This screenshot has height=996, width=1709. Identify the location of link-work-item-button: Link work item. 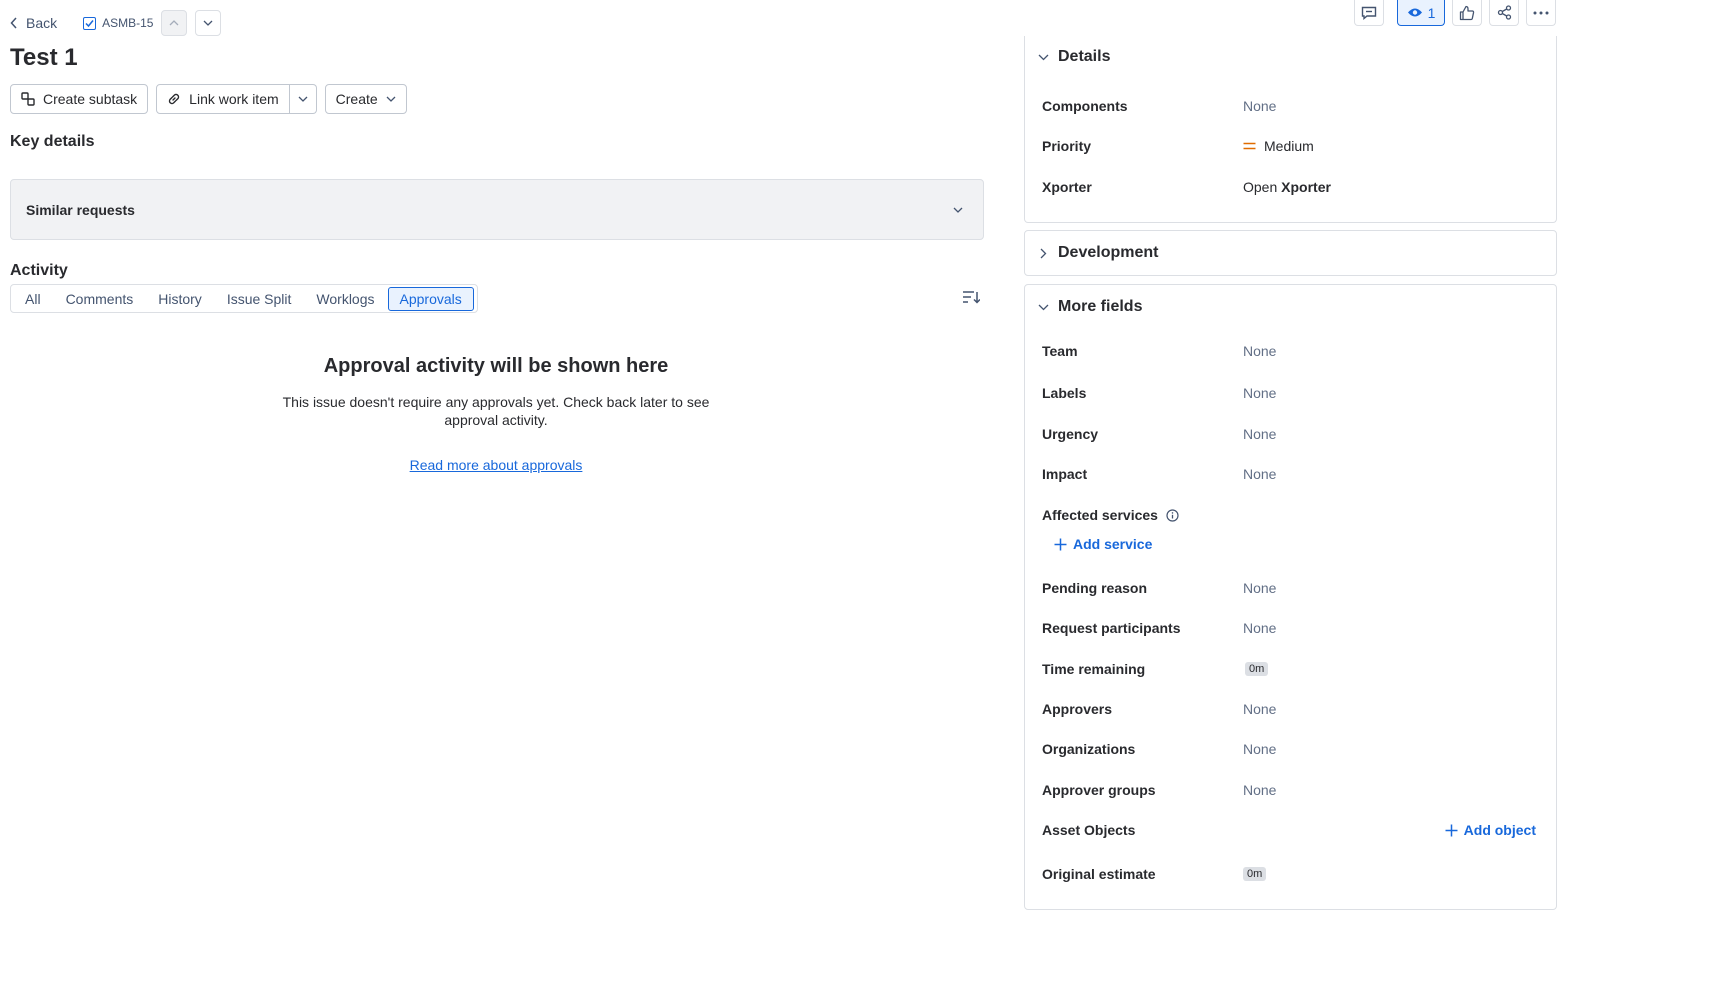
(223, 99).